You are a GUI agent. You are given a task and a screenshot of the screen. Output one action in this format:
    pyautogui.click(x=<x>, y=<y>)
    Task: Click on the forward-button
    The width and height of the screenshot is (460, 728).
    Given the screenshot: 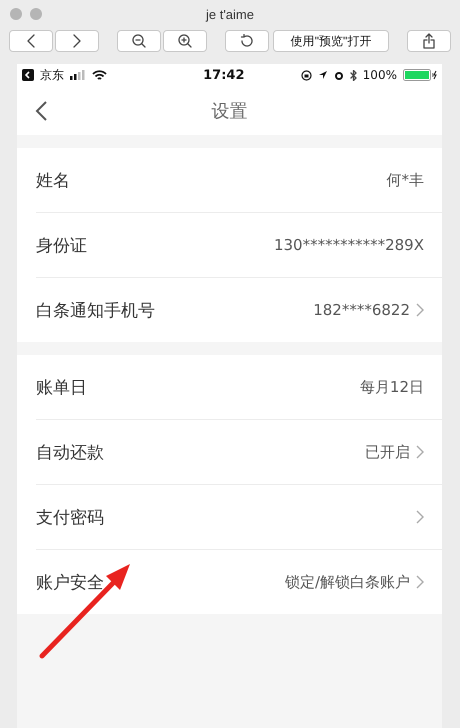 What is the action you would take?
    pyautogui.click(x=77, y=41)
    